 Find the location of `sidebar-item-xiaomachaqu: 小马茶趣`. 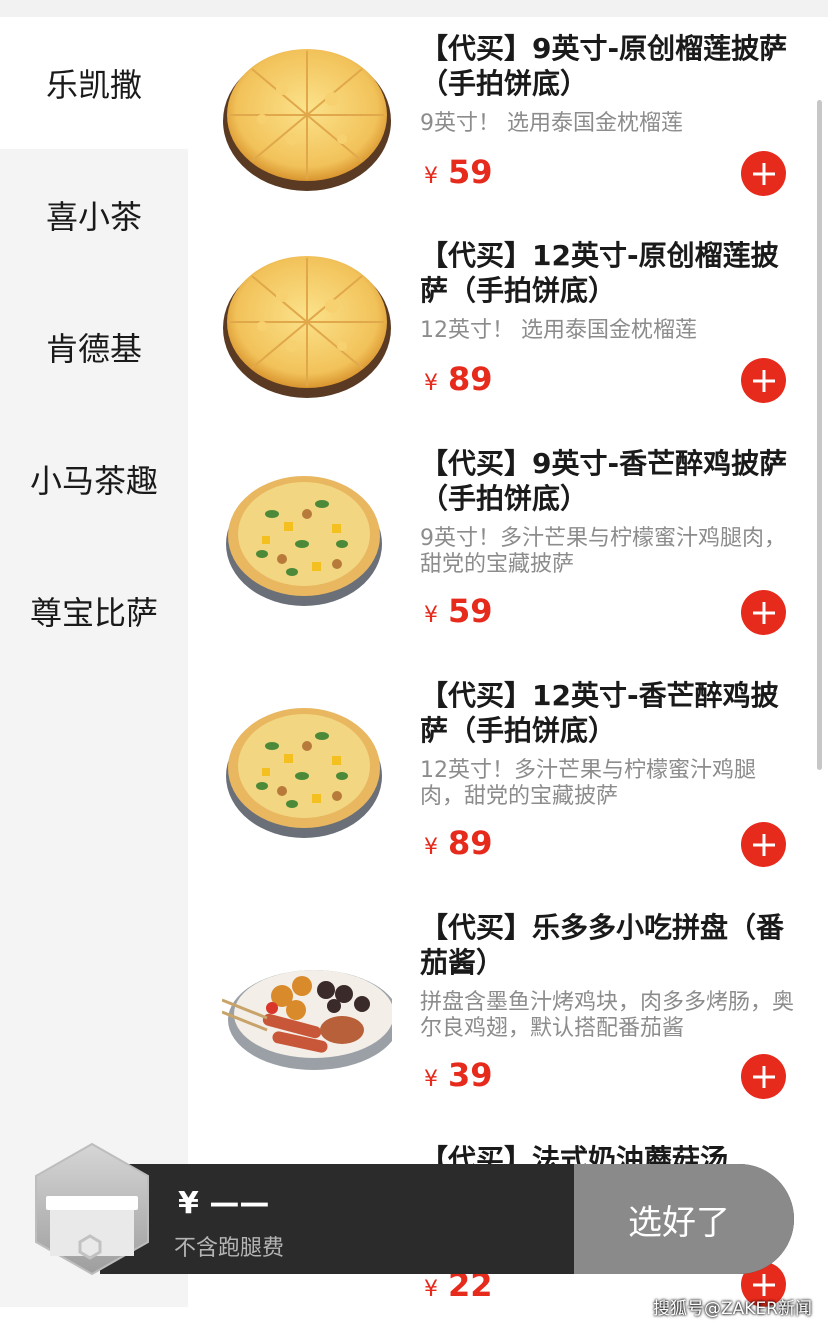

sidebar-item-xiaomachaqu: 小马茶趣 is located at coordinates (94, 479).